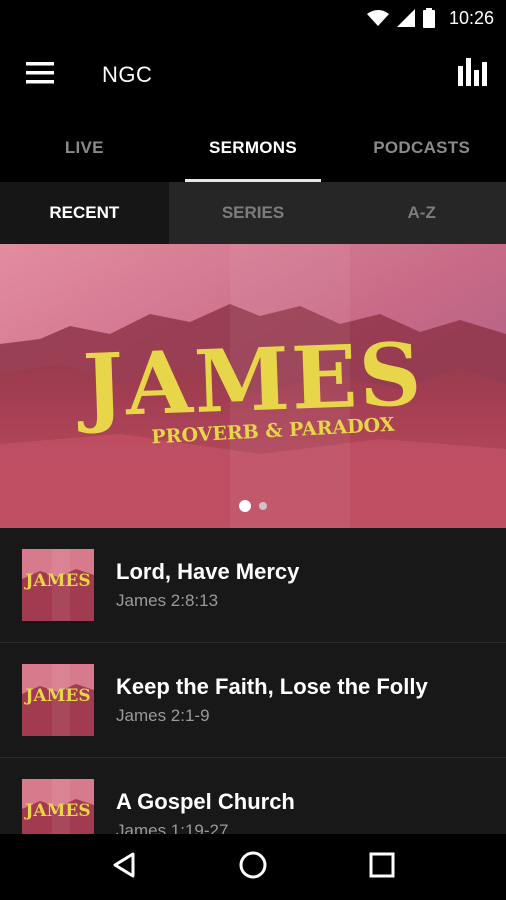 This screenshot has width=506, height=900. I want to click on sermon-reference: James 2:8:13, so click(167, 600).